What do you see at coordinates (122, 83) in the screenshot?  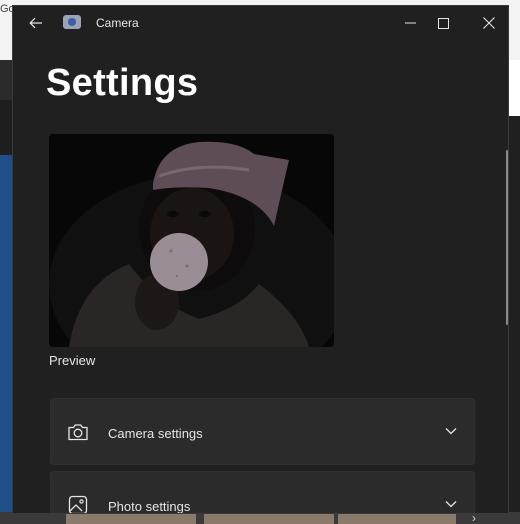 I see `page-title: Settings` at bounding box center [122, 83].